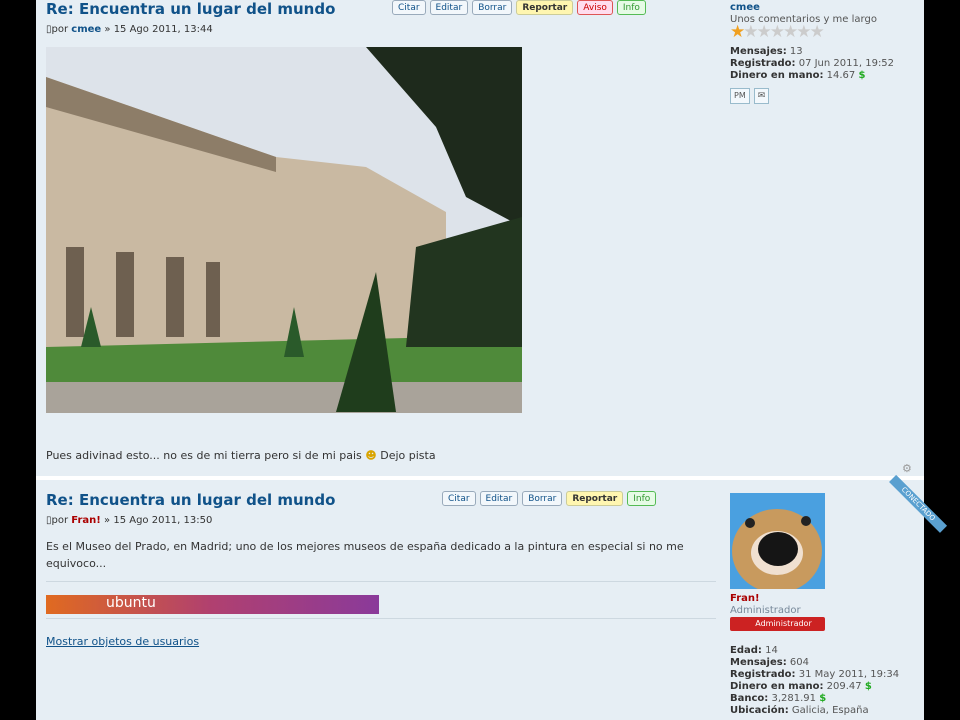  Describe the element at coordinates (761, 96) in the screenshot. I see `email-icon: ✉` at that location.